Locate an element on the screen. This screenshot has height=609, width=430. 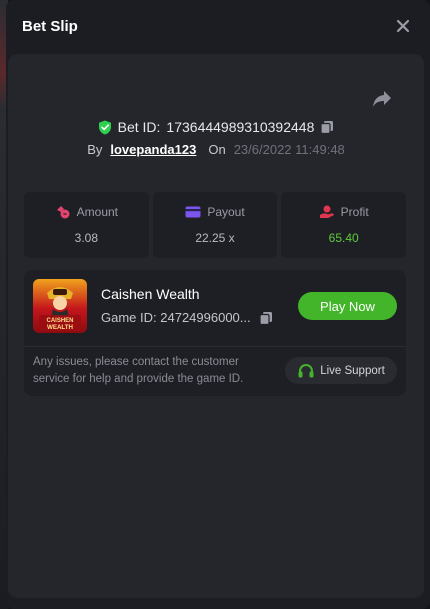
stat-label: Amount is located at coordinates (97, 212).